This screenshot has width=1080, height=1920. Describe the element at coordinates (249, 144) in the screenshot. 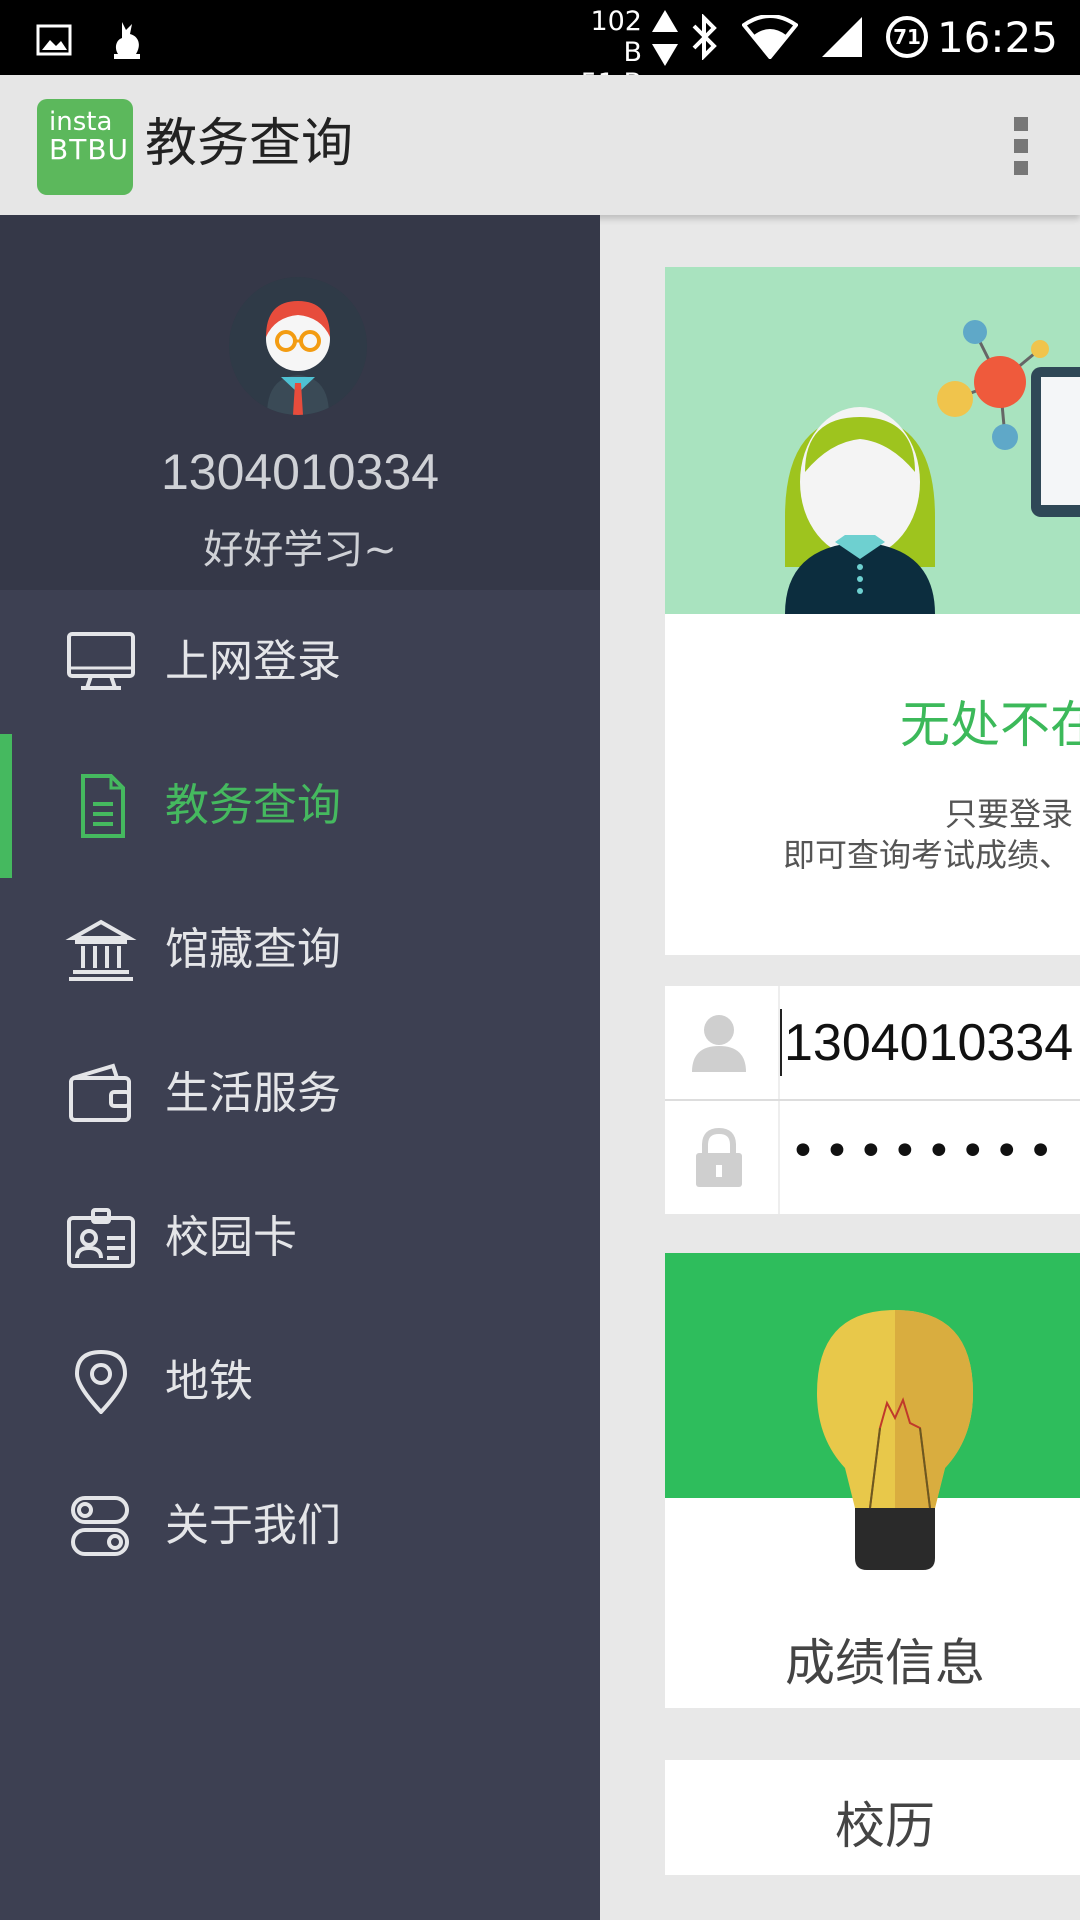

I see `page-title: 教务查询` at that location.